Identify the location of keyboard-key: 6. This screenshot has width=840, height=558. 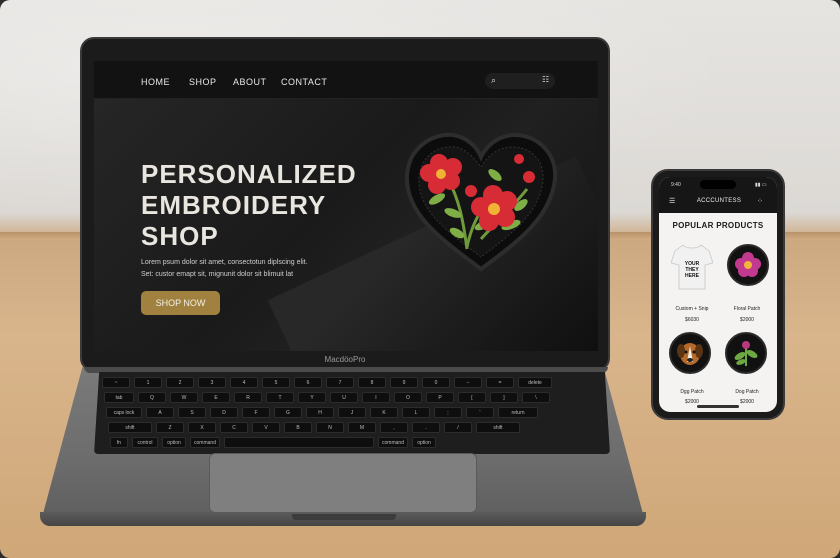
(308, 382).